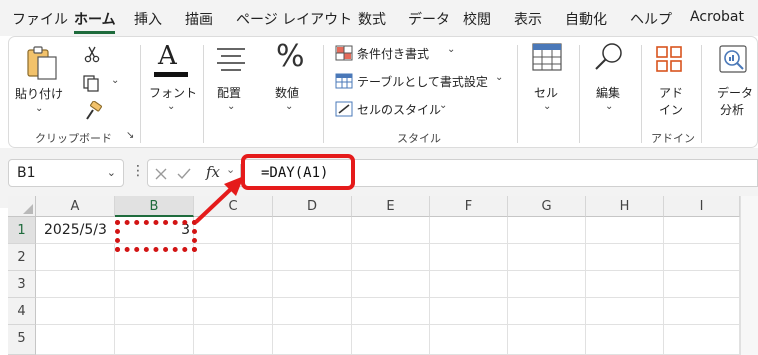 This screenshot has height=355, width=758. I want to click on number-format-button: % 数値 ⌄, so click(289, 80).